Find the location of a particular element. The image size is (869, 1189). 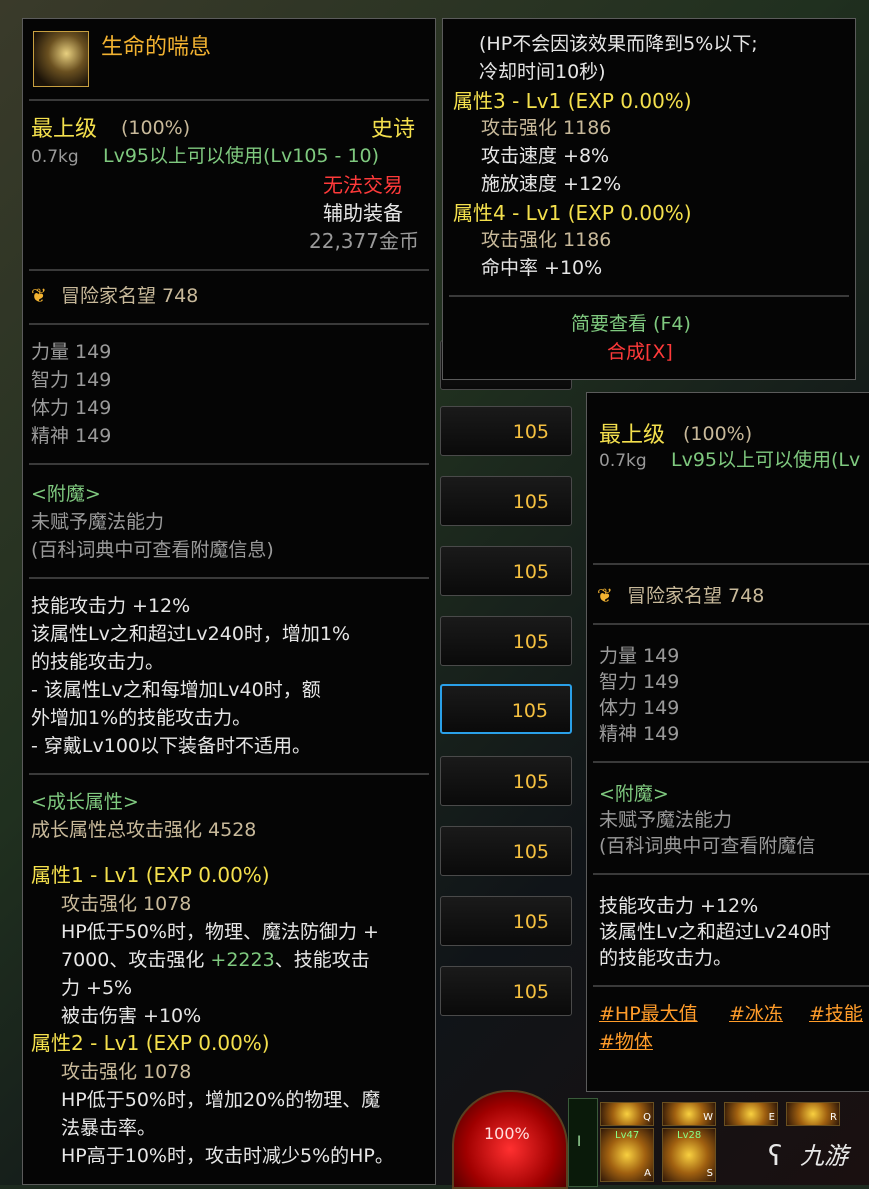

watermark-logo: ʕ 九游 is located at coordinates (814, 1156).